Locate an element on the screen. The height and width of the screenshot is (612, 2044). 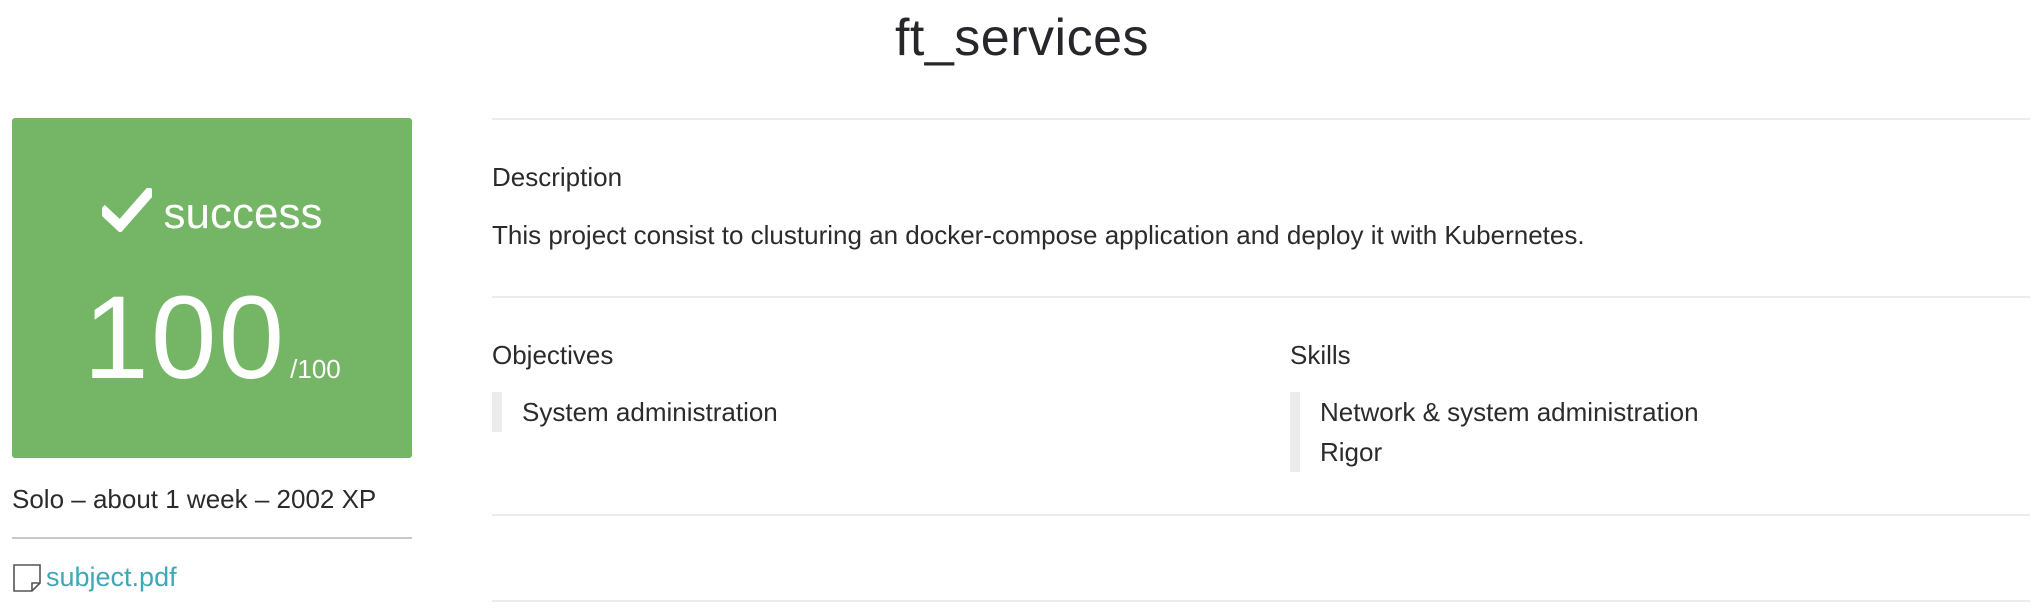
result-card: success 100/100 is located at coordinates (212, 288).